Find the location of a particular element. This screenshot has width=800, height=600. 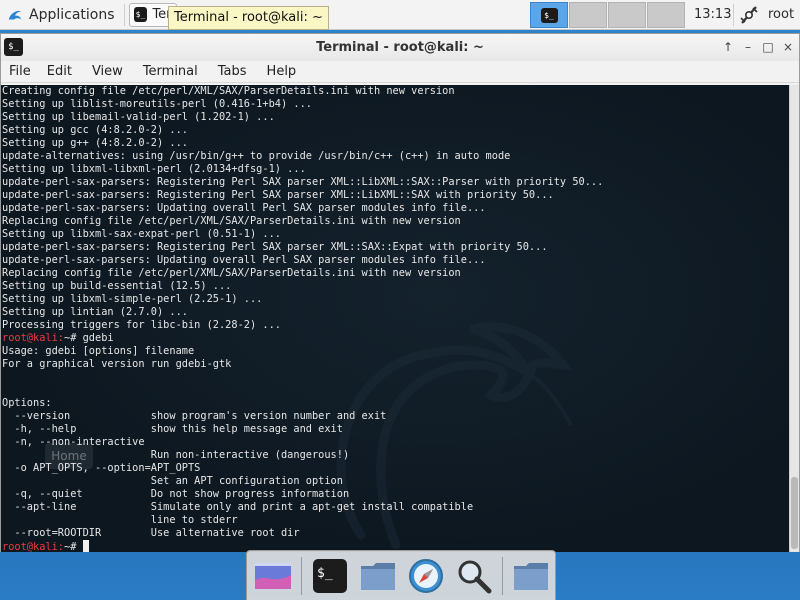

scrollbar-thumb is located at coordinates (794, 513).